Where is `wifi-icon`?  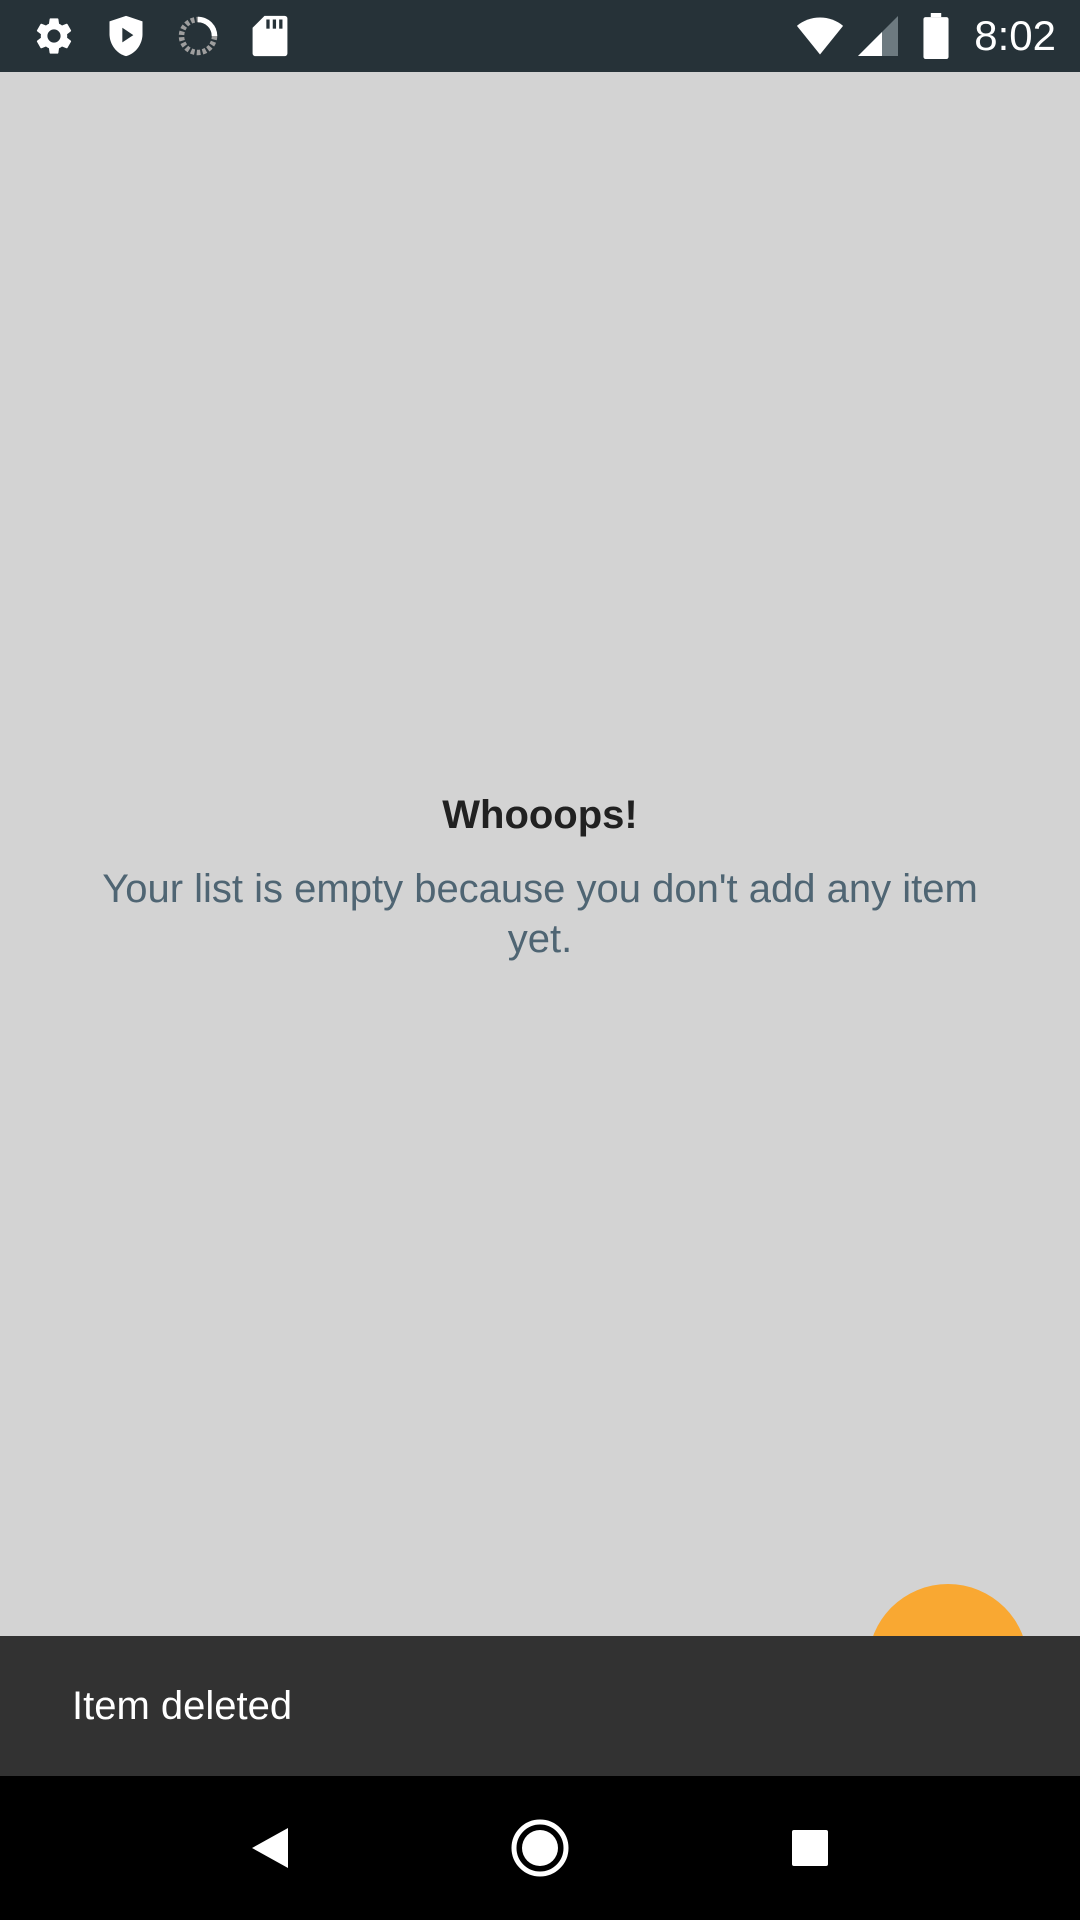
wifi-icon is located at coordinates (820, 36).